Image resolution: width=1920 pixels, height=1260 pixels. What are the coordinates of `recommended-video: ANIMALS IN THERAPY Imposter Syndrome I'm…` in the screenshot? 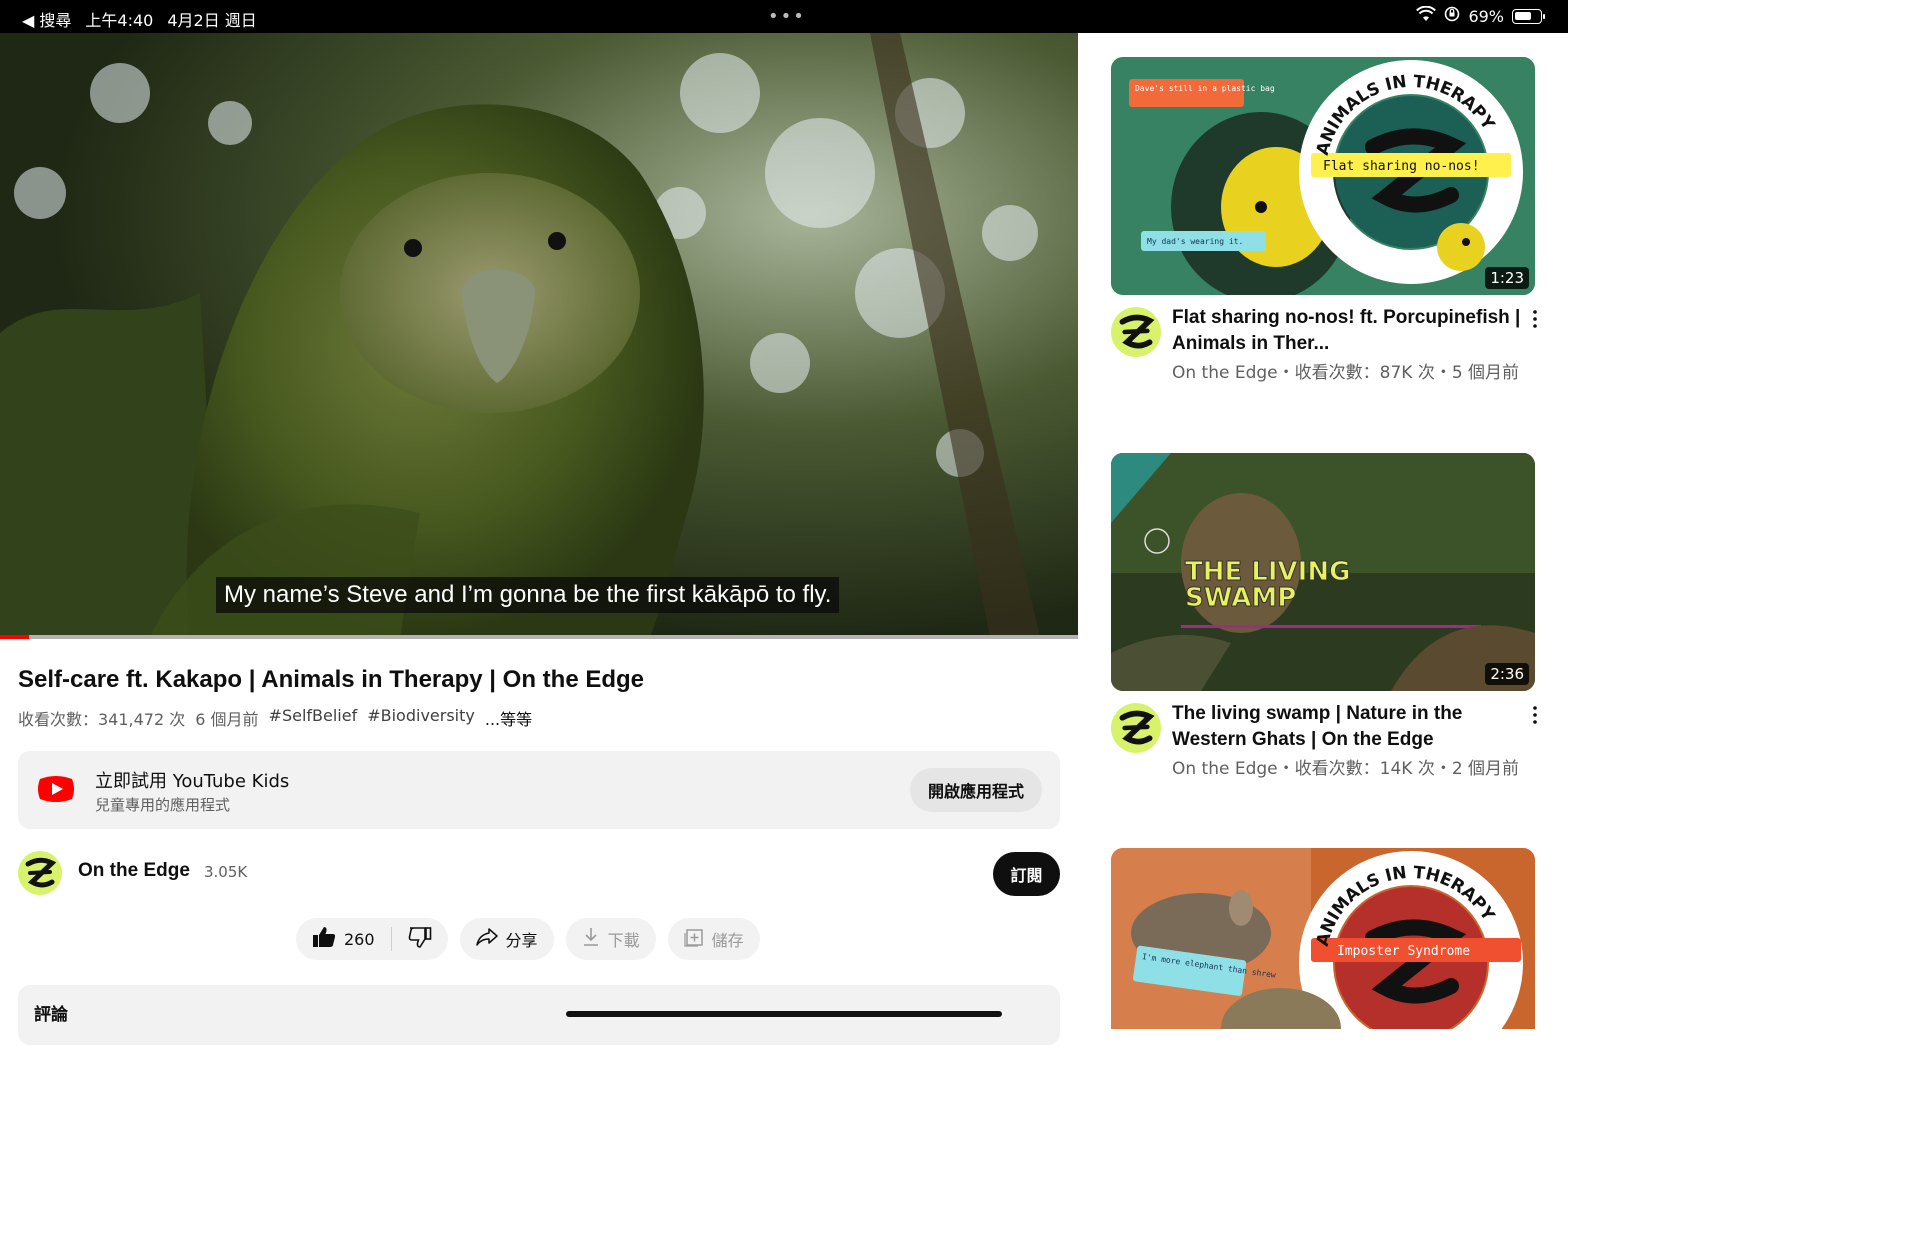 It's located at (1323, 938).